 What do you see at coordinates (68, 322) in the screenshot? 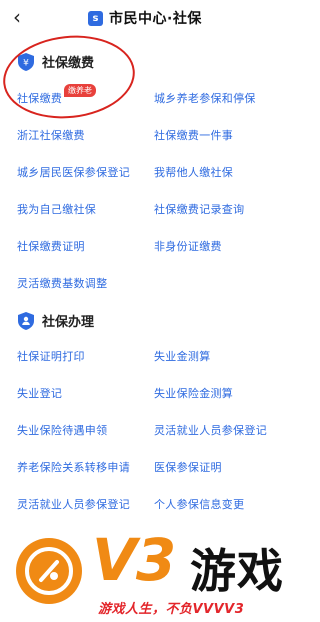
I see `section-title: 社保办理` at bounding box center [68, 322].